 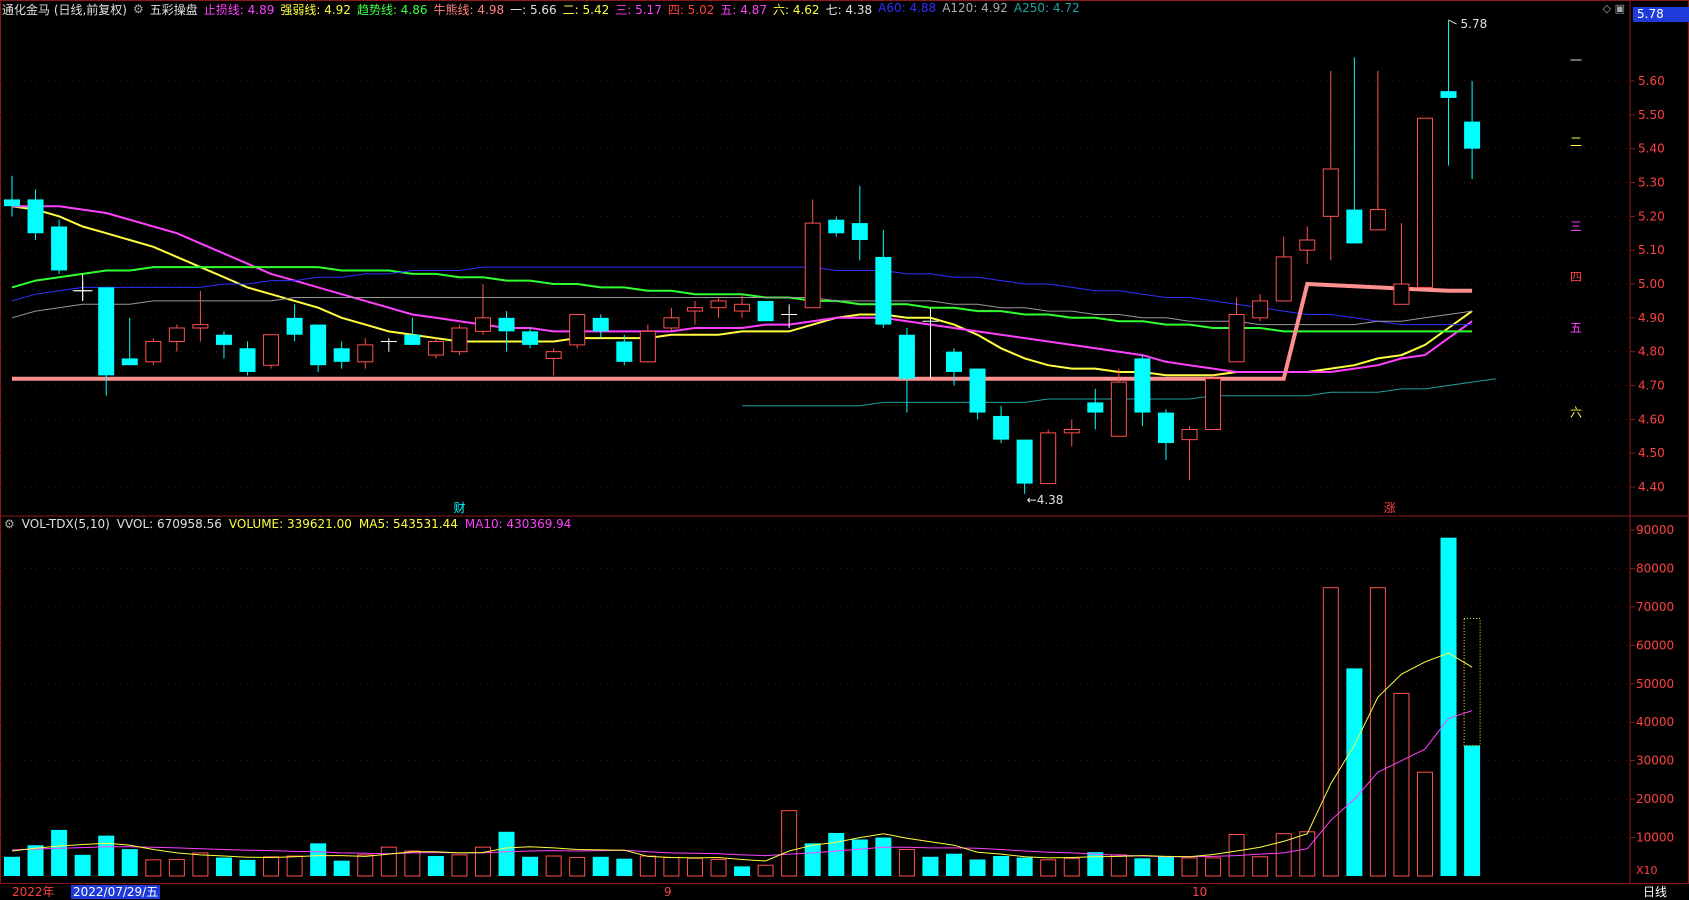 I want to click on price-tick-label: 4.90, so click(x=1651, y=318).